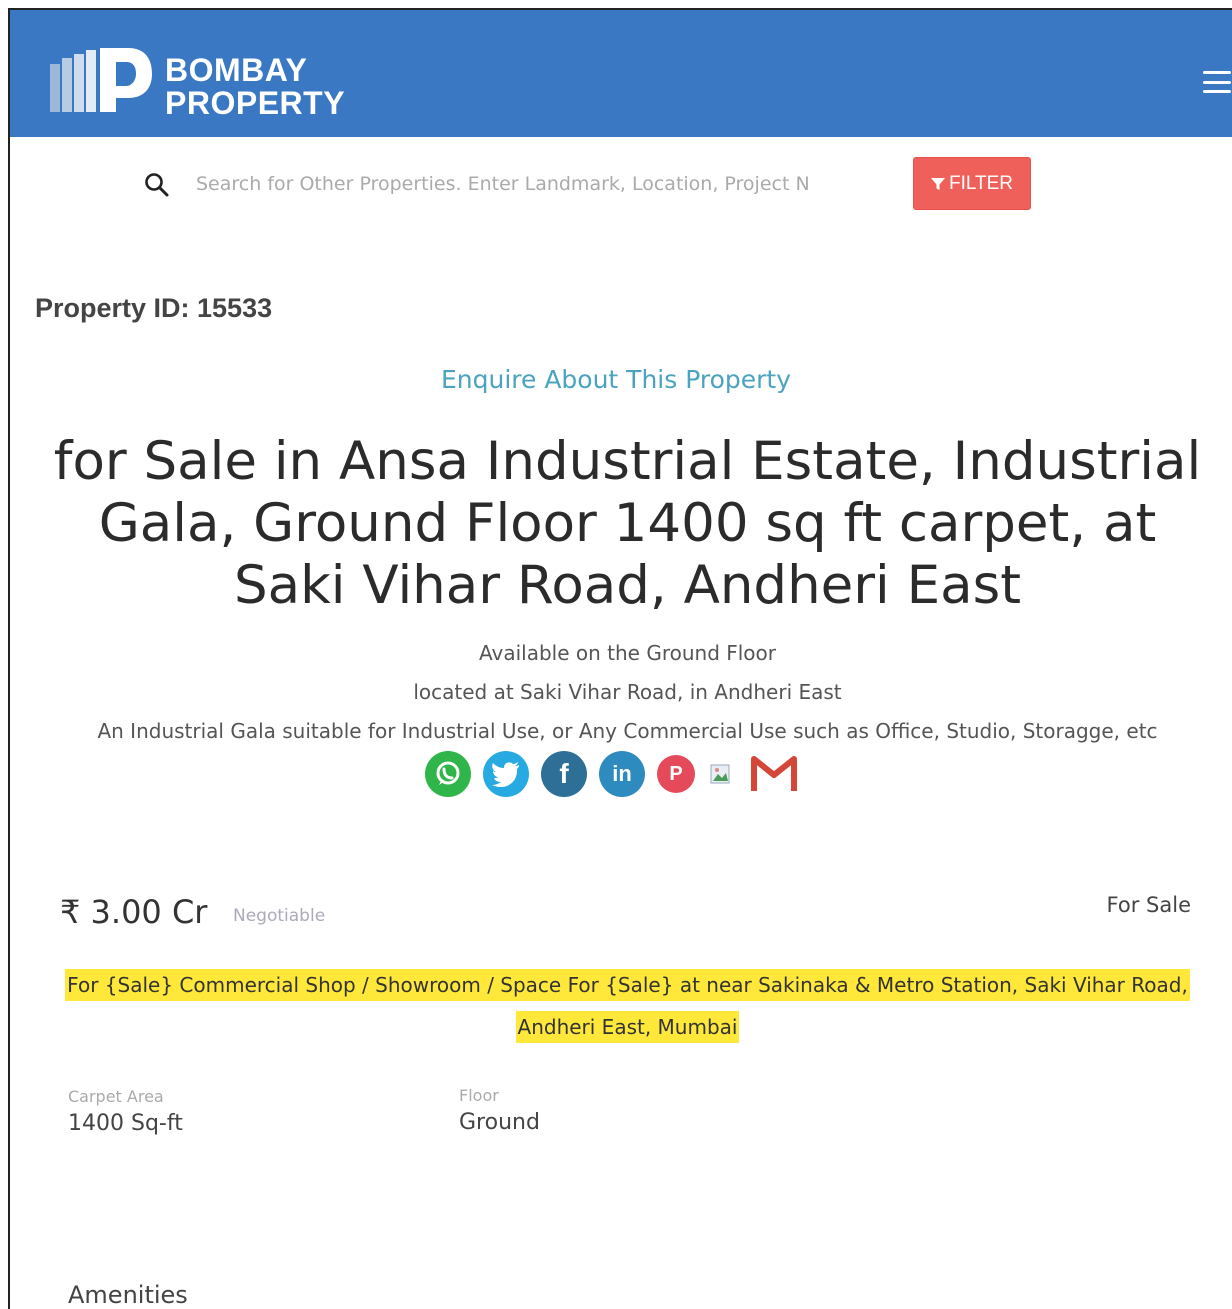  Describe the element at coordinates (279, 916) in the screenshot. I see `negotiable-tag: Negotiable` at that location.